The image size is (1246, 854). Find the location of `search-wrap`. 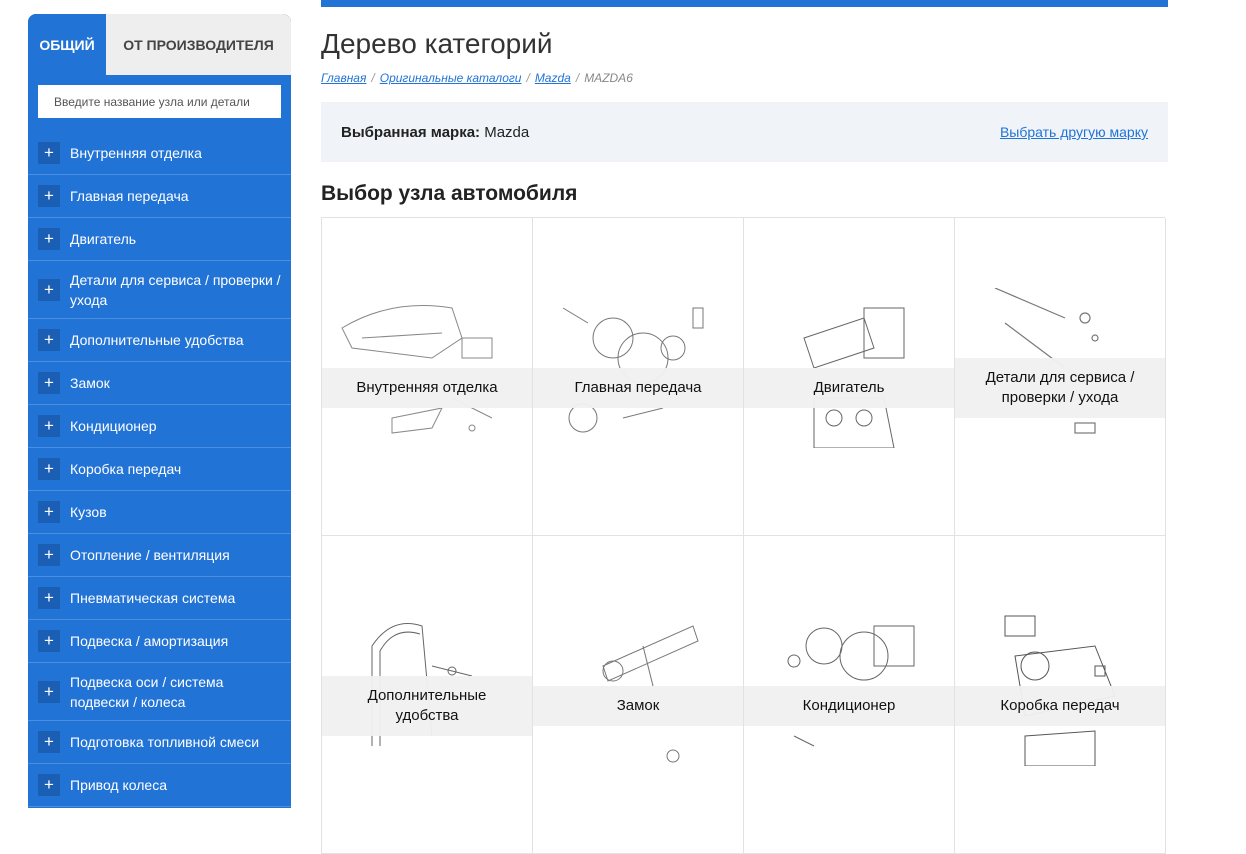

search-wrap is located at coordinates (159, 103).